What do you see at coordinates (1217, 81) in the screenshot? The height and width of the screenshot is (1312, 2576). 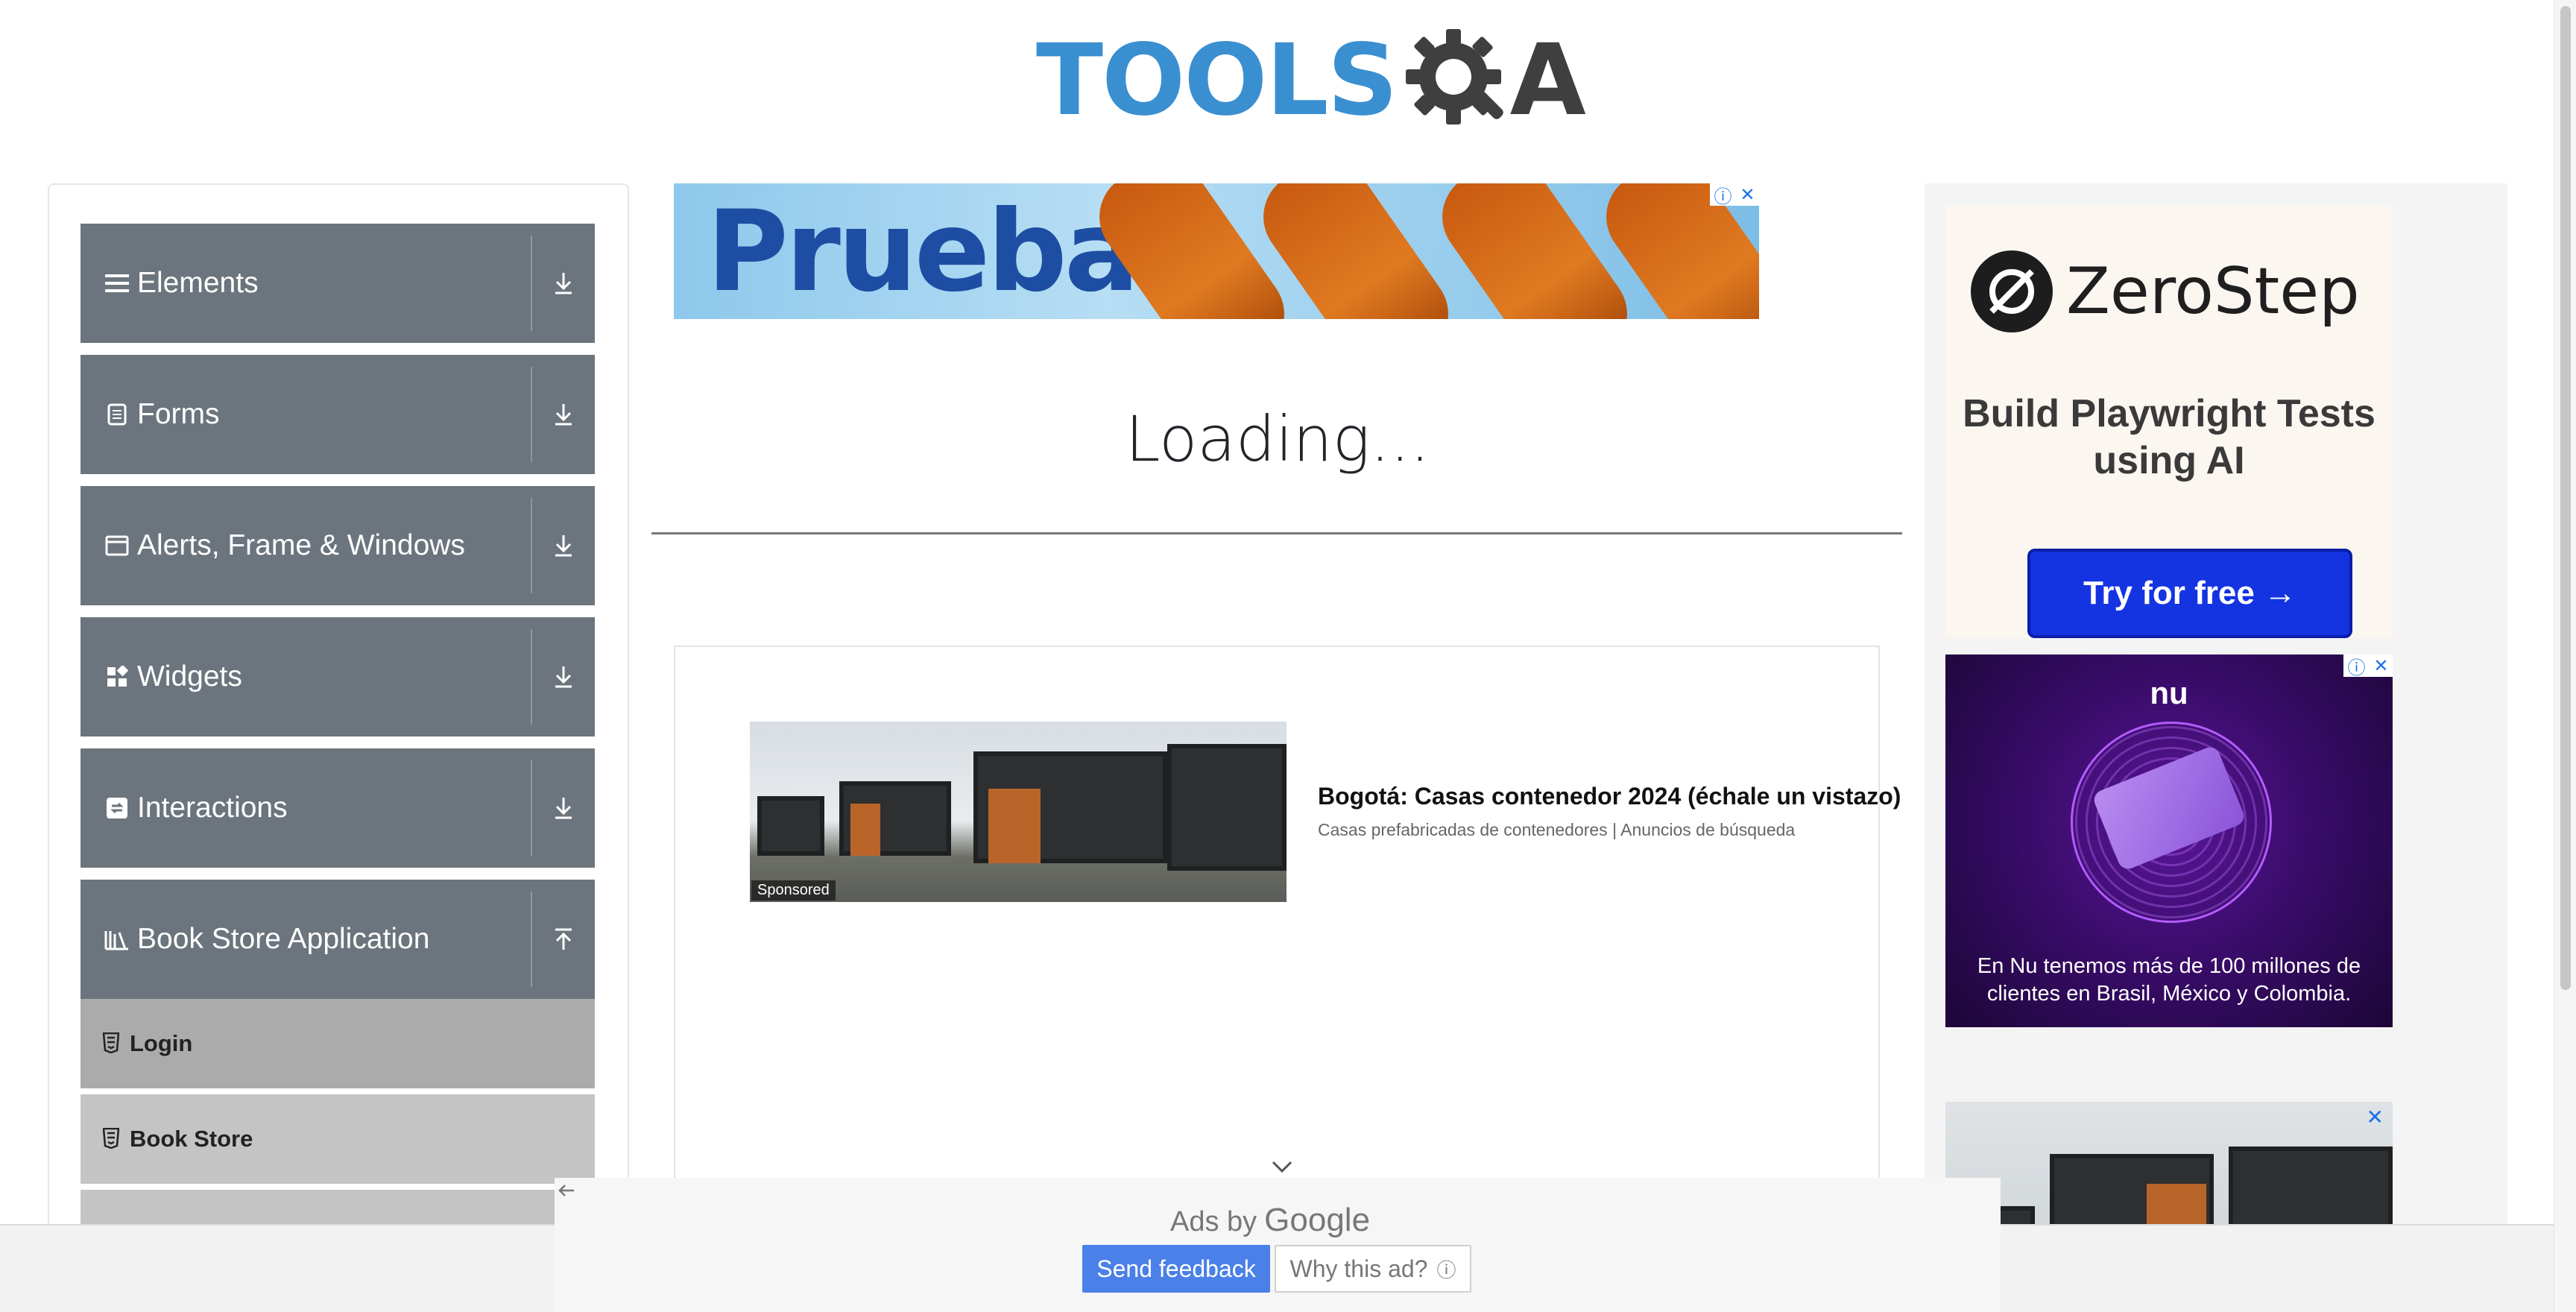 I see `logo-text-tools: TOOLS` at bounding box center [1217, 81].